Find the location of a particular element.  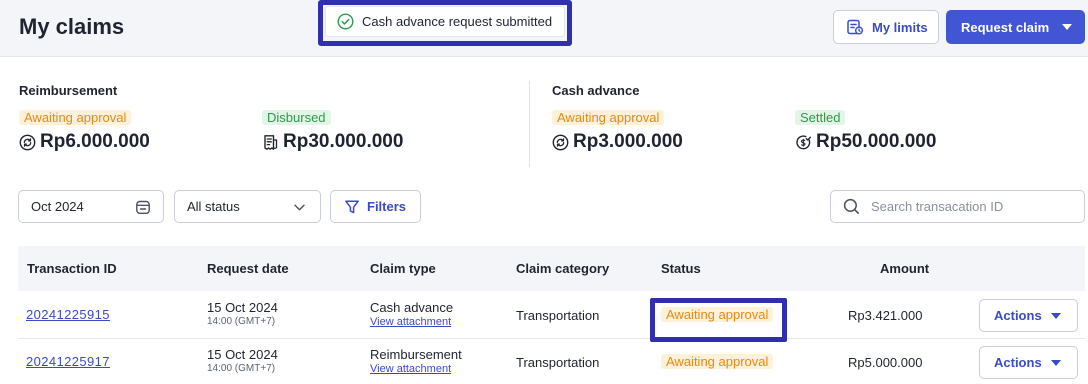

amount-value: Rp3.000.000 is located at coordinates (628, 141).